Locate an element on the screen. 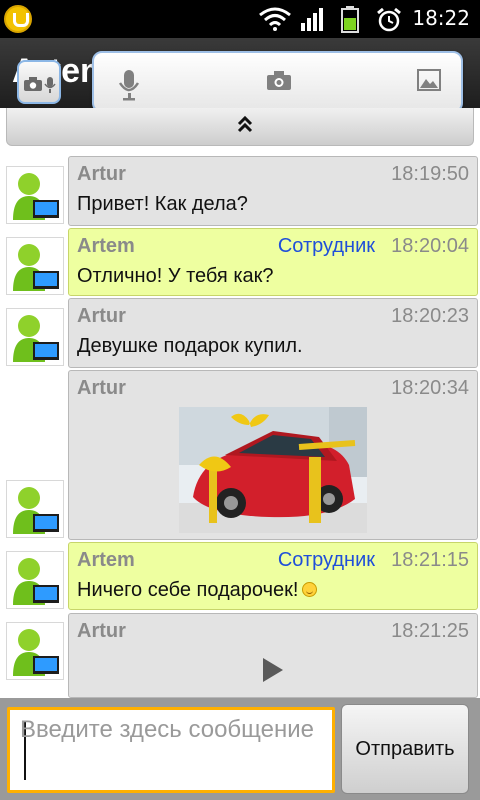 Image resolution: width=480 pixels, height=800 pixels. message-input-wrapper is located at coordinates (171, 750).